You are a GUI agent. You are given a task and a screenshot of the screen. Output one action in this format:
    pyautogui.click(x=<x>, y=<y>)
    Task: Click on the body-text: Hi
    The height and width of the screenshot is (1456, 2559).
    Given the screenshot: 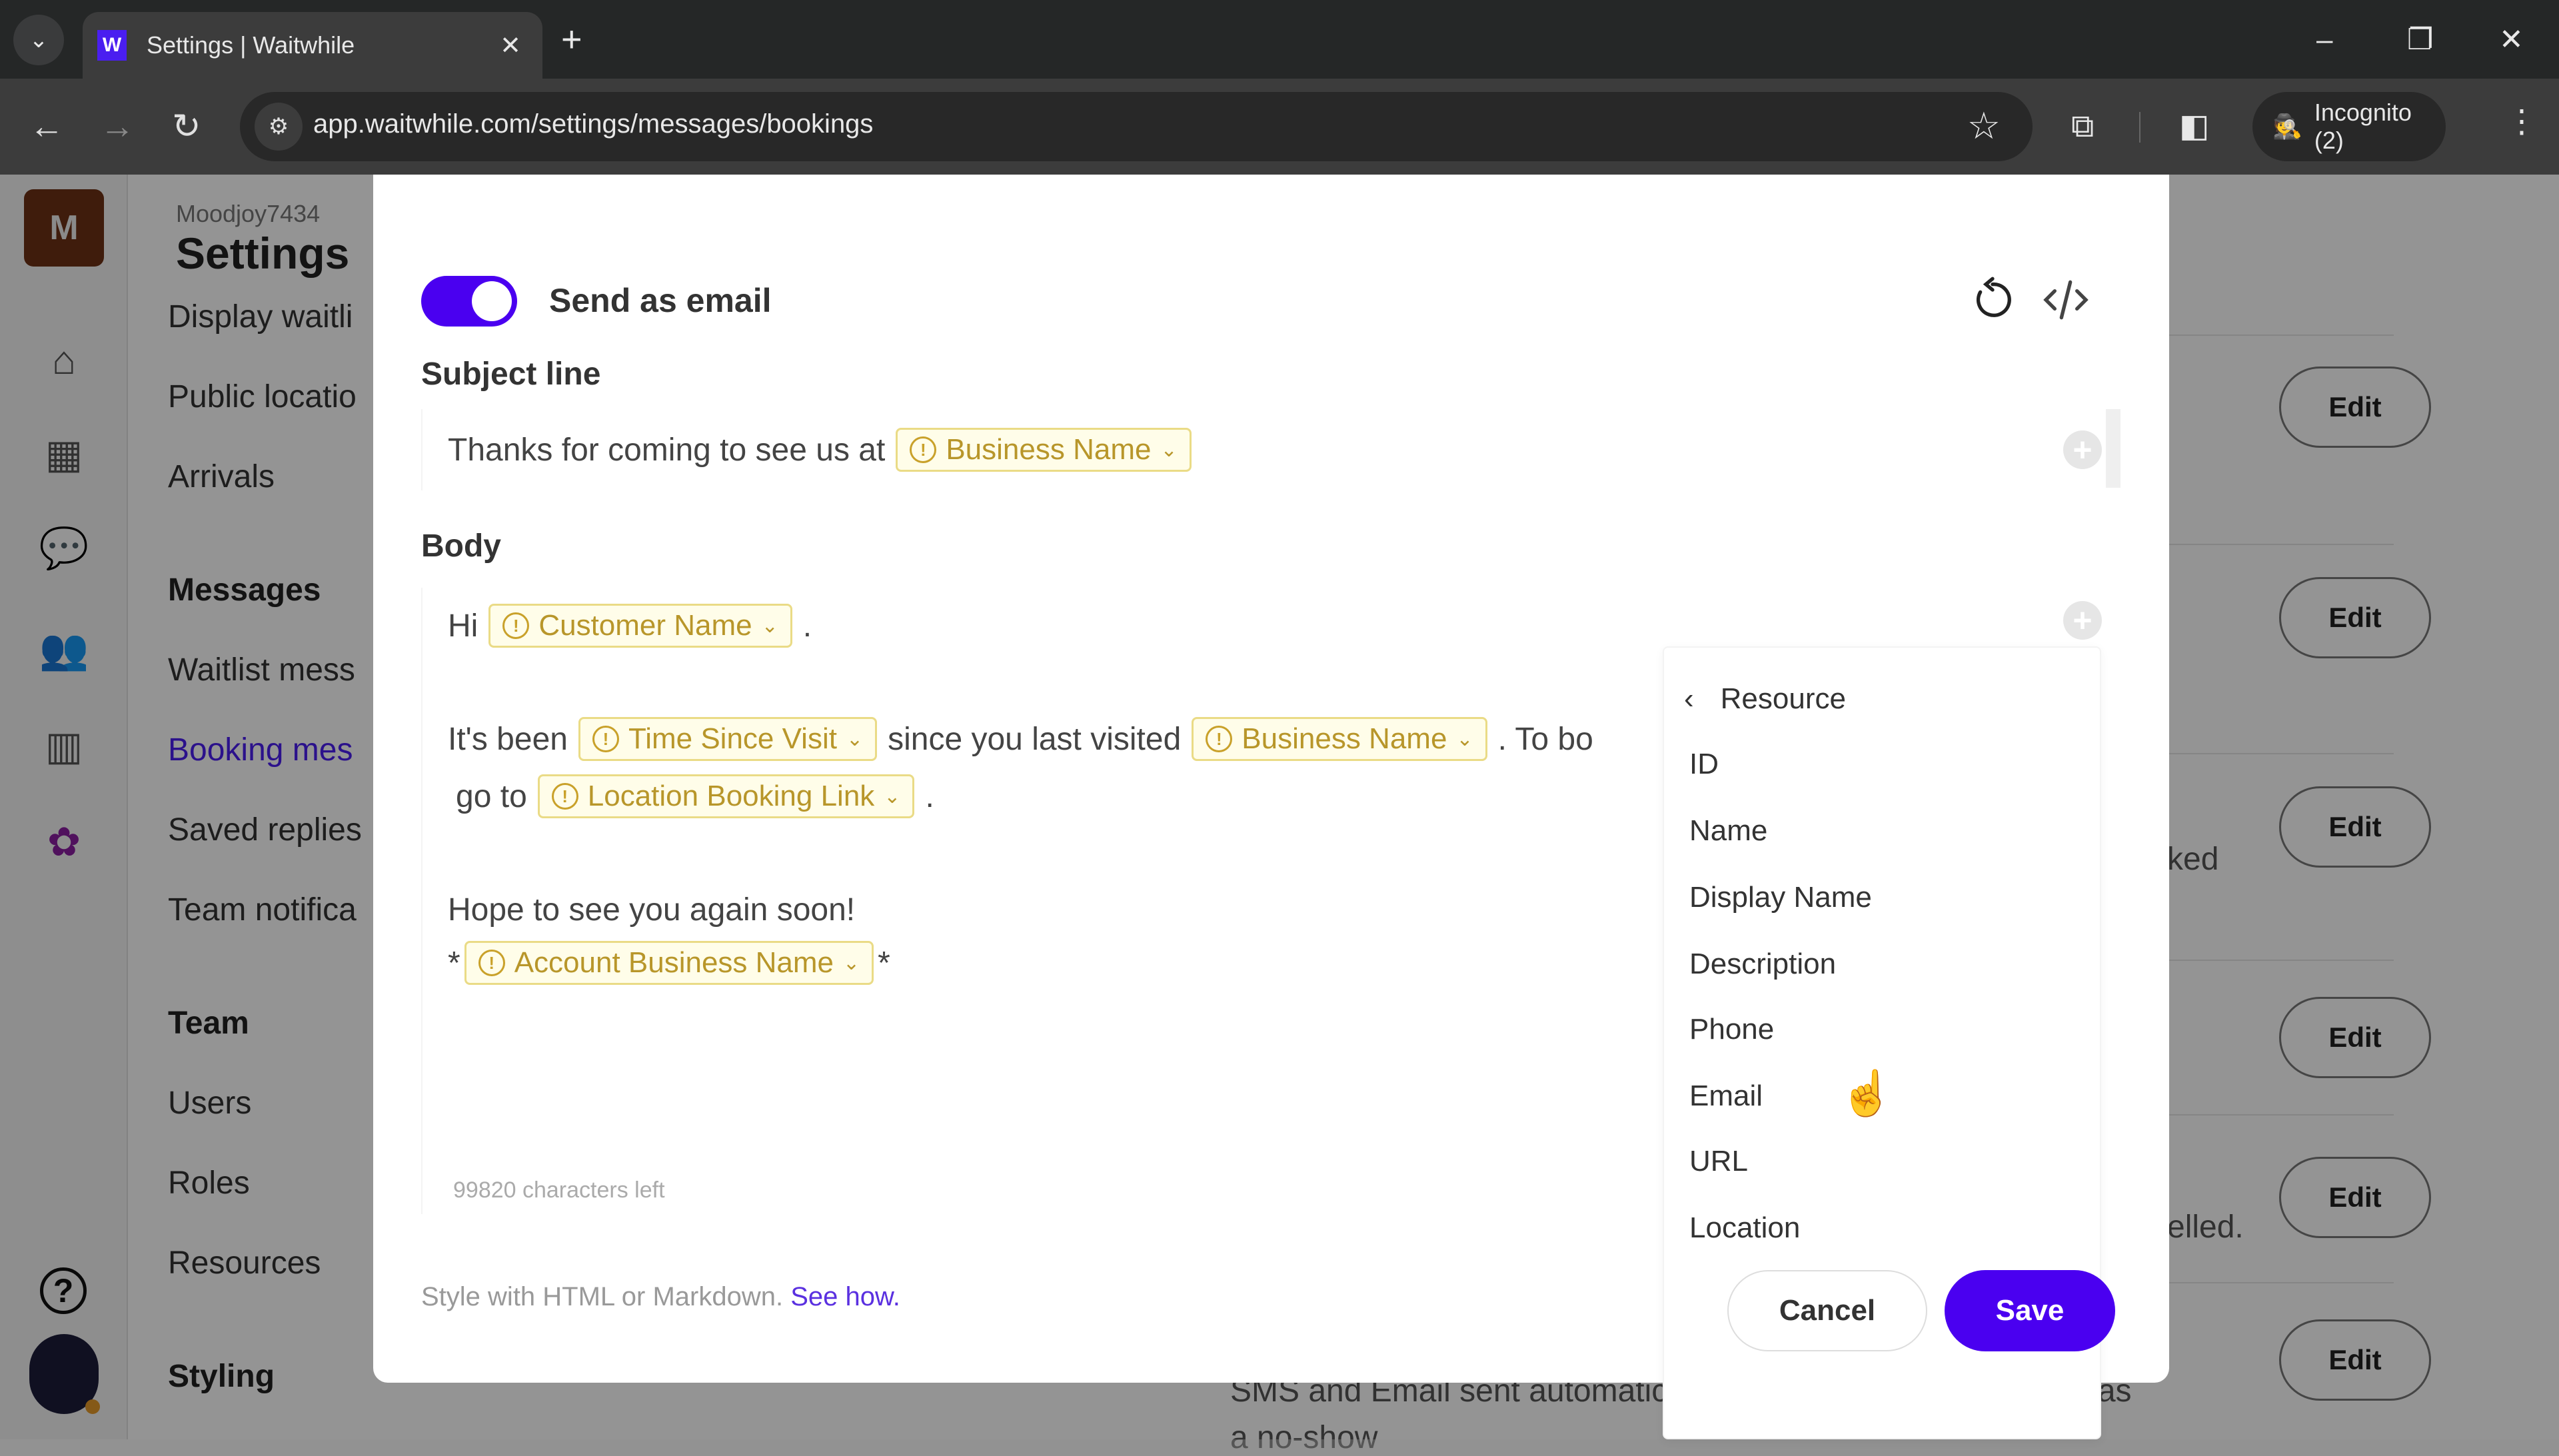 What is the action you would take?
    pyautogui.click(x=463, y=626)
    